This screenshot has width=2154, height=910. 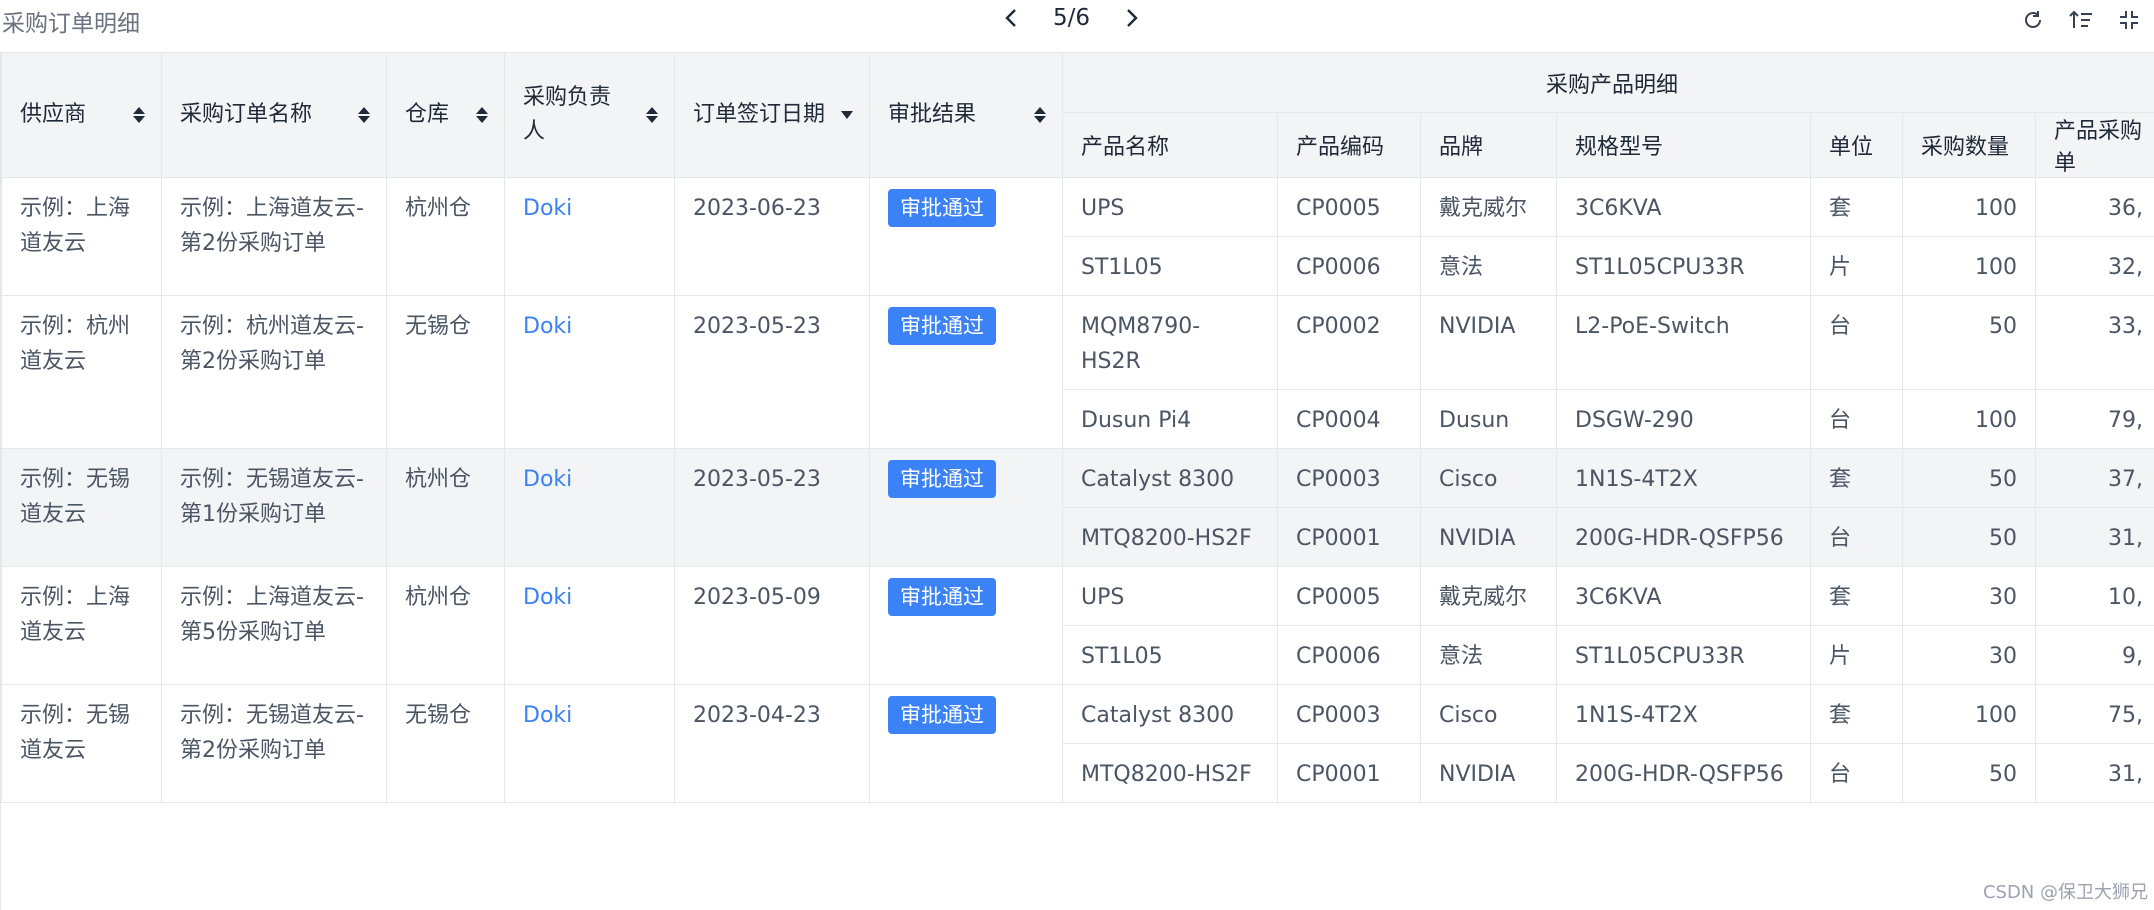 What do you see at coordinates (966, 115) in the screenshot?
I see `col-header-approval: 审批结果` at bounding box center [966, 115].